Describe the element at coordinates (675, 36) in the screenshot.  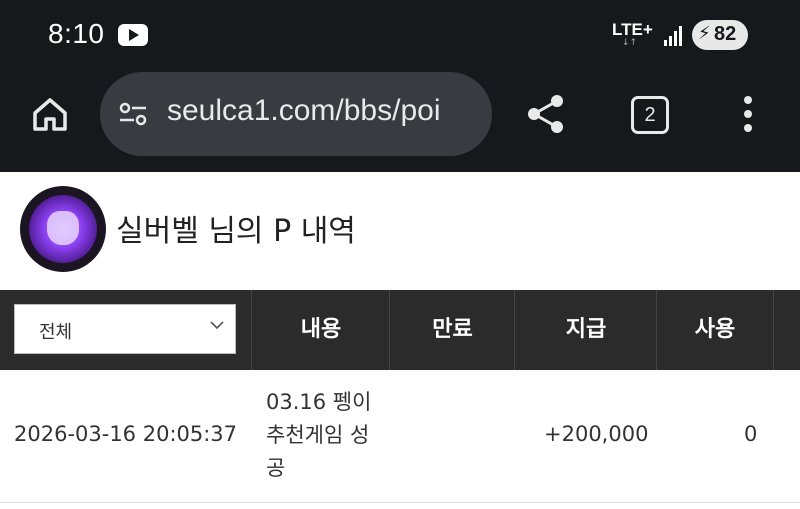
I see `signal-icon` at that location.